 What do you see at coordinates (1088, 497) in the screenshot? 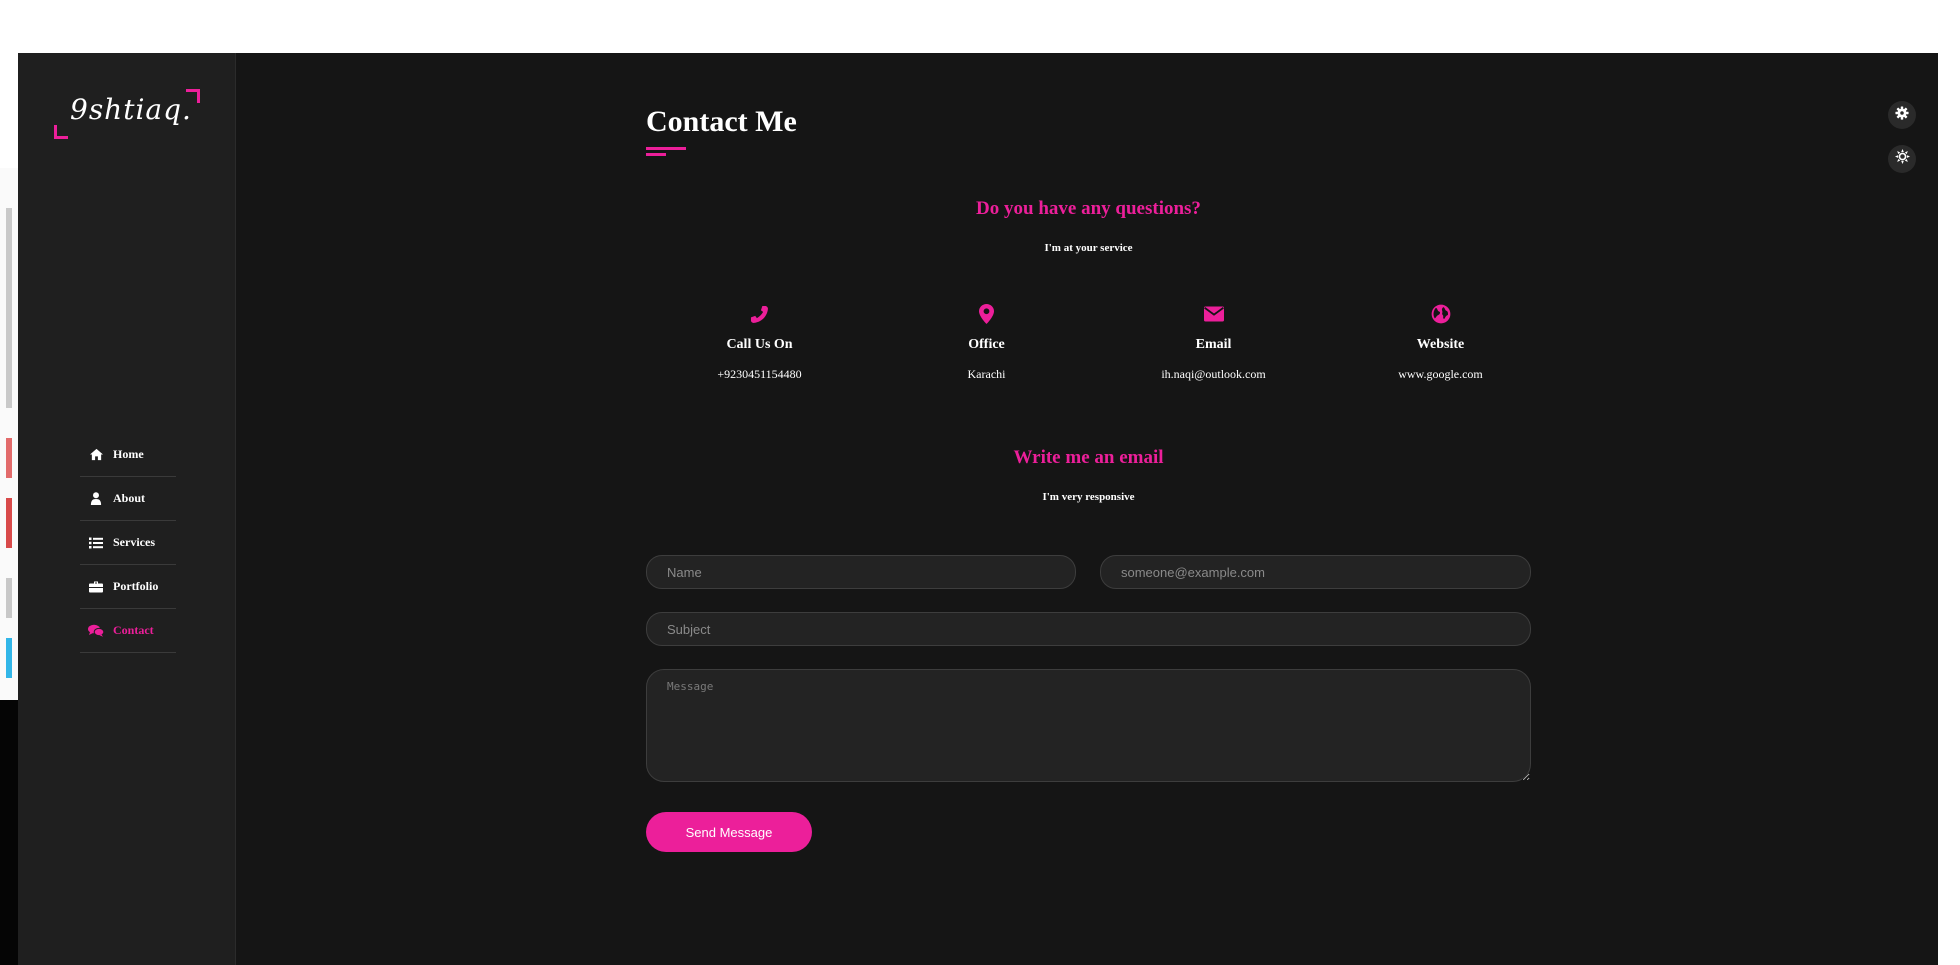
I see `email-section-subheading: I'm very responsive` at bounding box center [1088, 497].